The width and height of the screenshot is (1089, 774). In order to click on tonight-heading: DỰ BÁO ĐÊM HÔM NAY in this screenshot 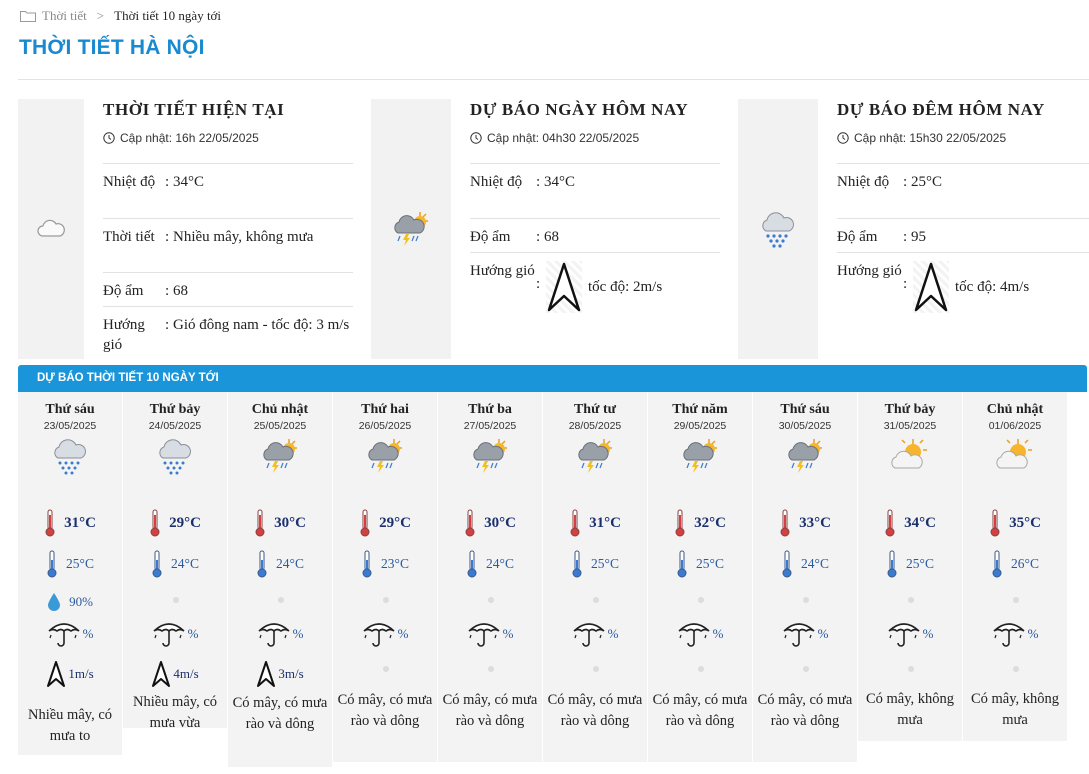, I will do `click(941, 109)`.